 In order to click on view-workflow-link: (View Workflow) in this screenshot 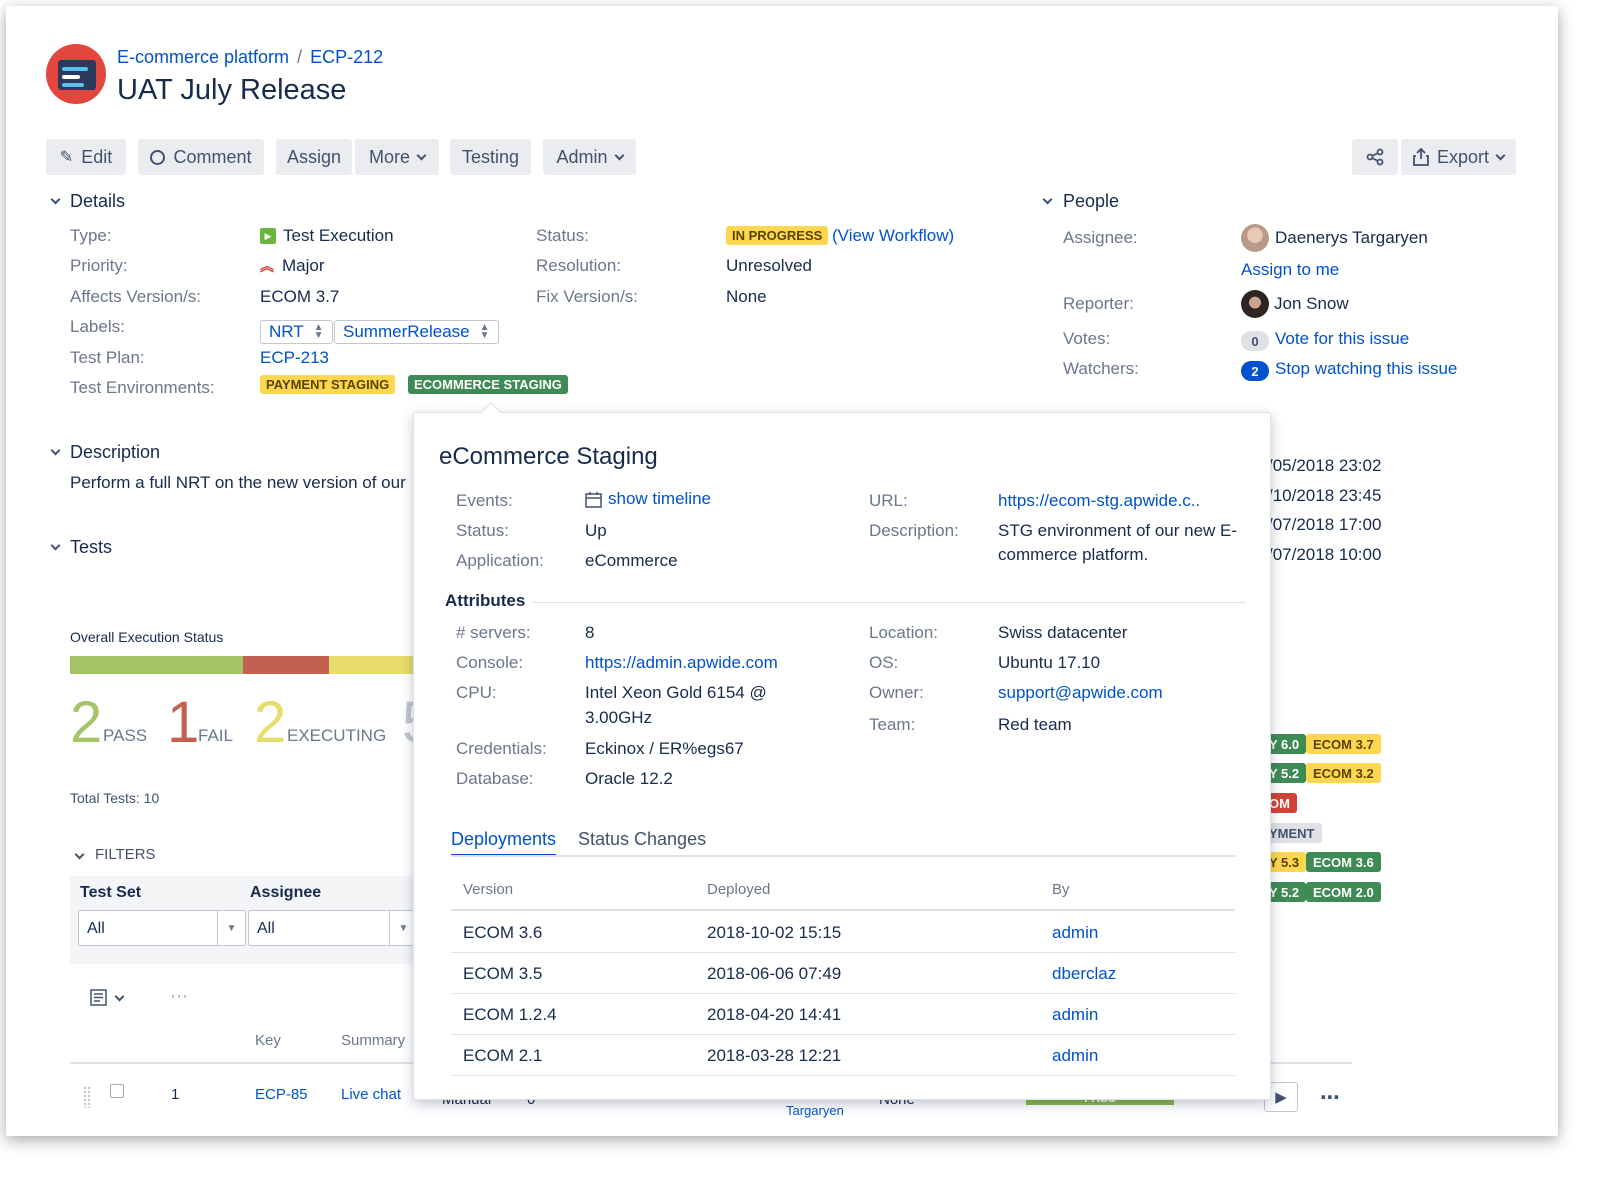, I will do `click(893, 236)`.